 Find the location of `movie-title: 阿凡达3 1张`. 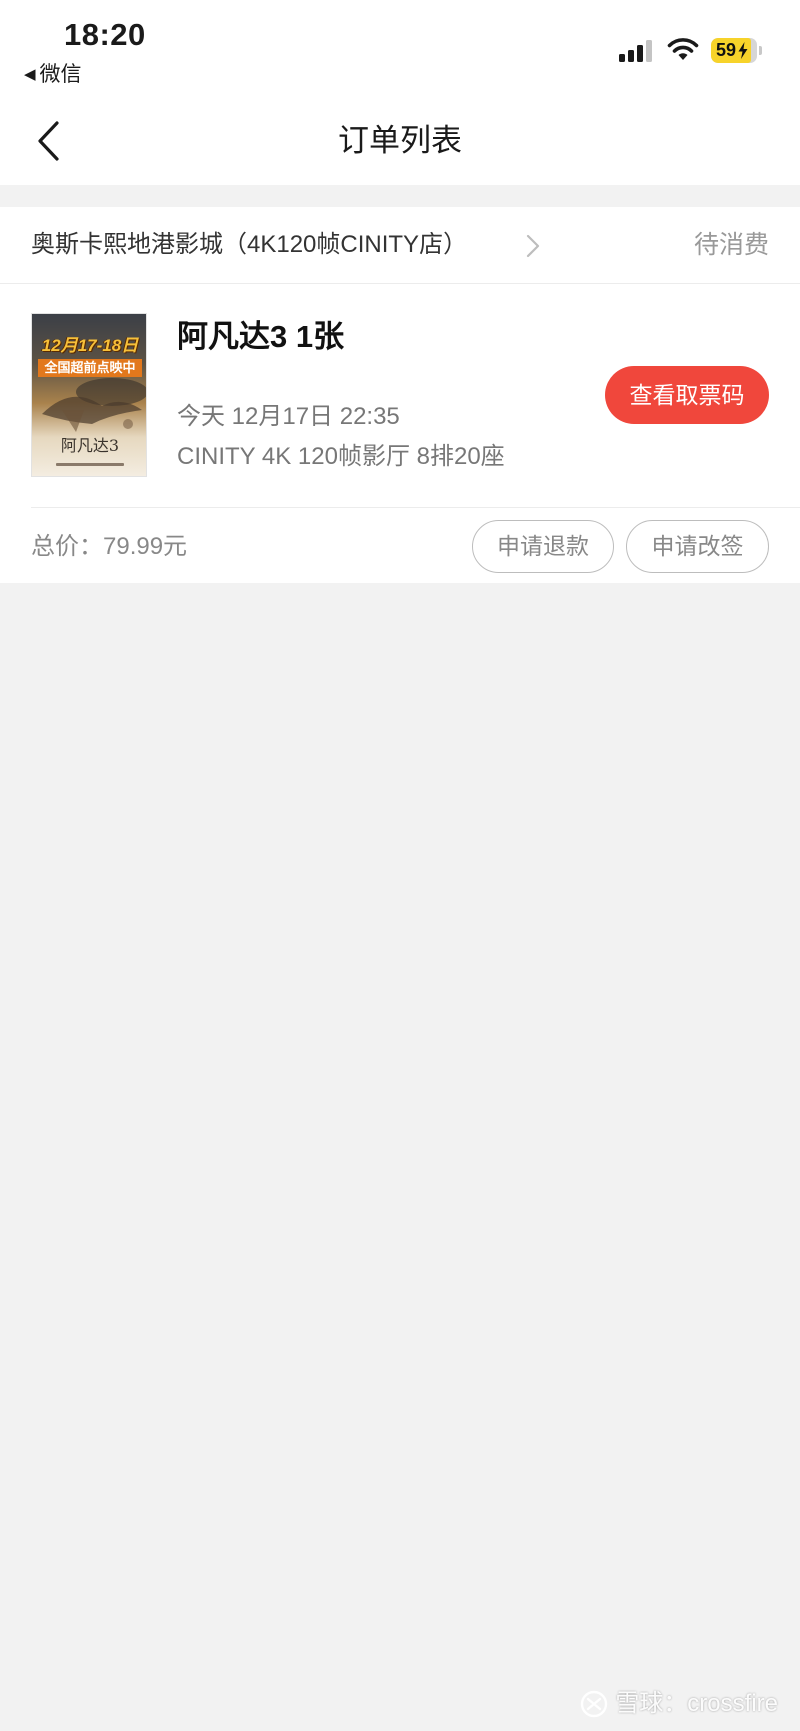

movie-title: 阿凡达3 1张 is located at coordinates (261, 336).